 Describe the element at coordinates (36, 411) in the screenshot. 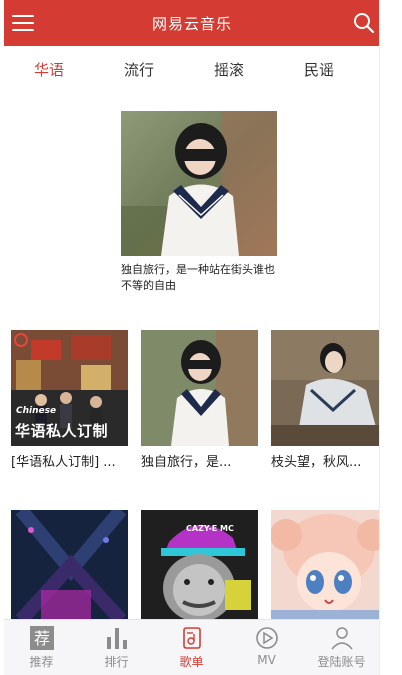

I see `cover-small-text: Chinese` at that location.